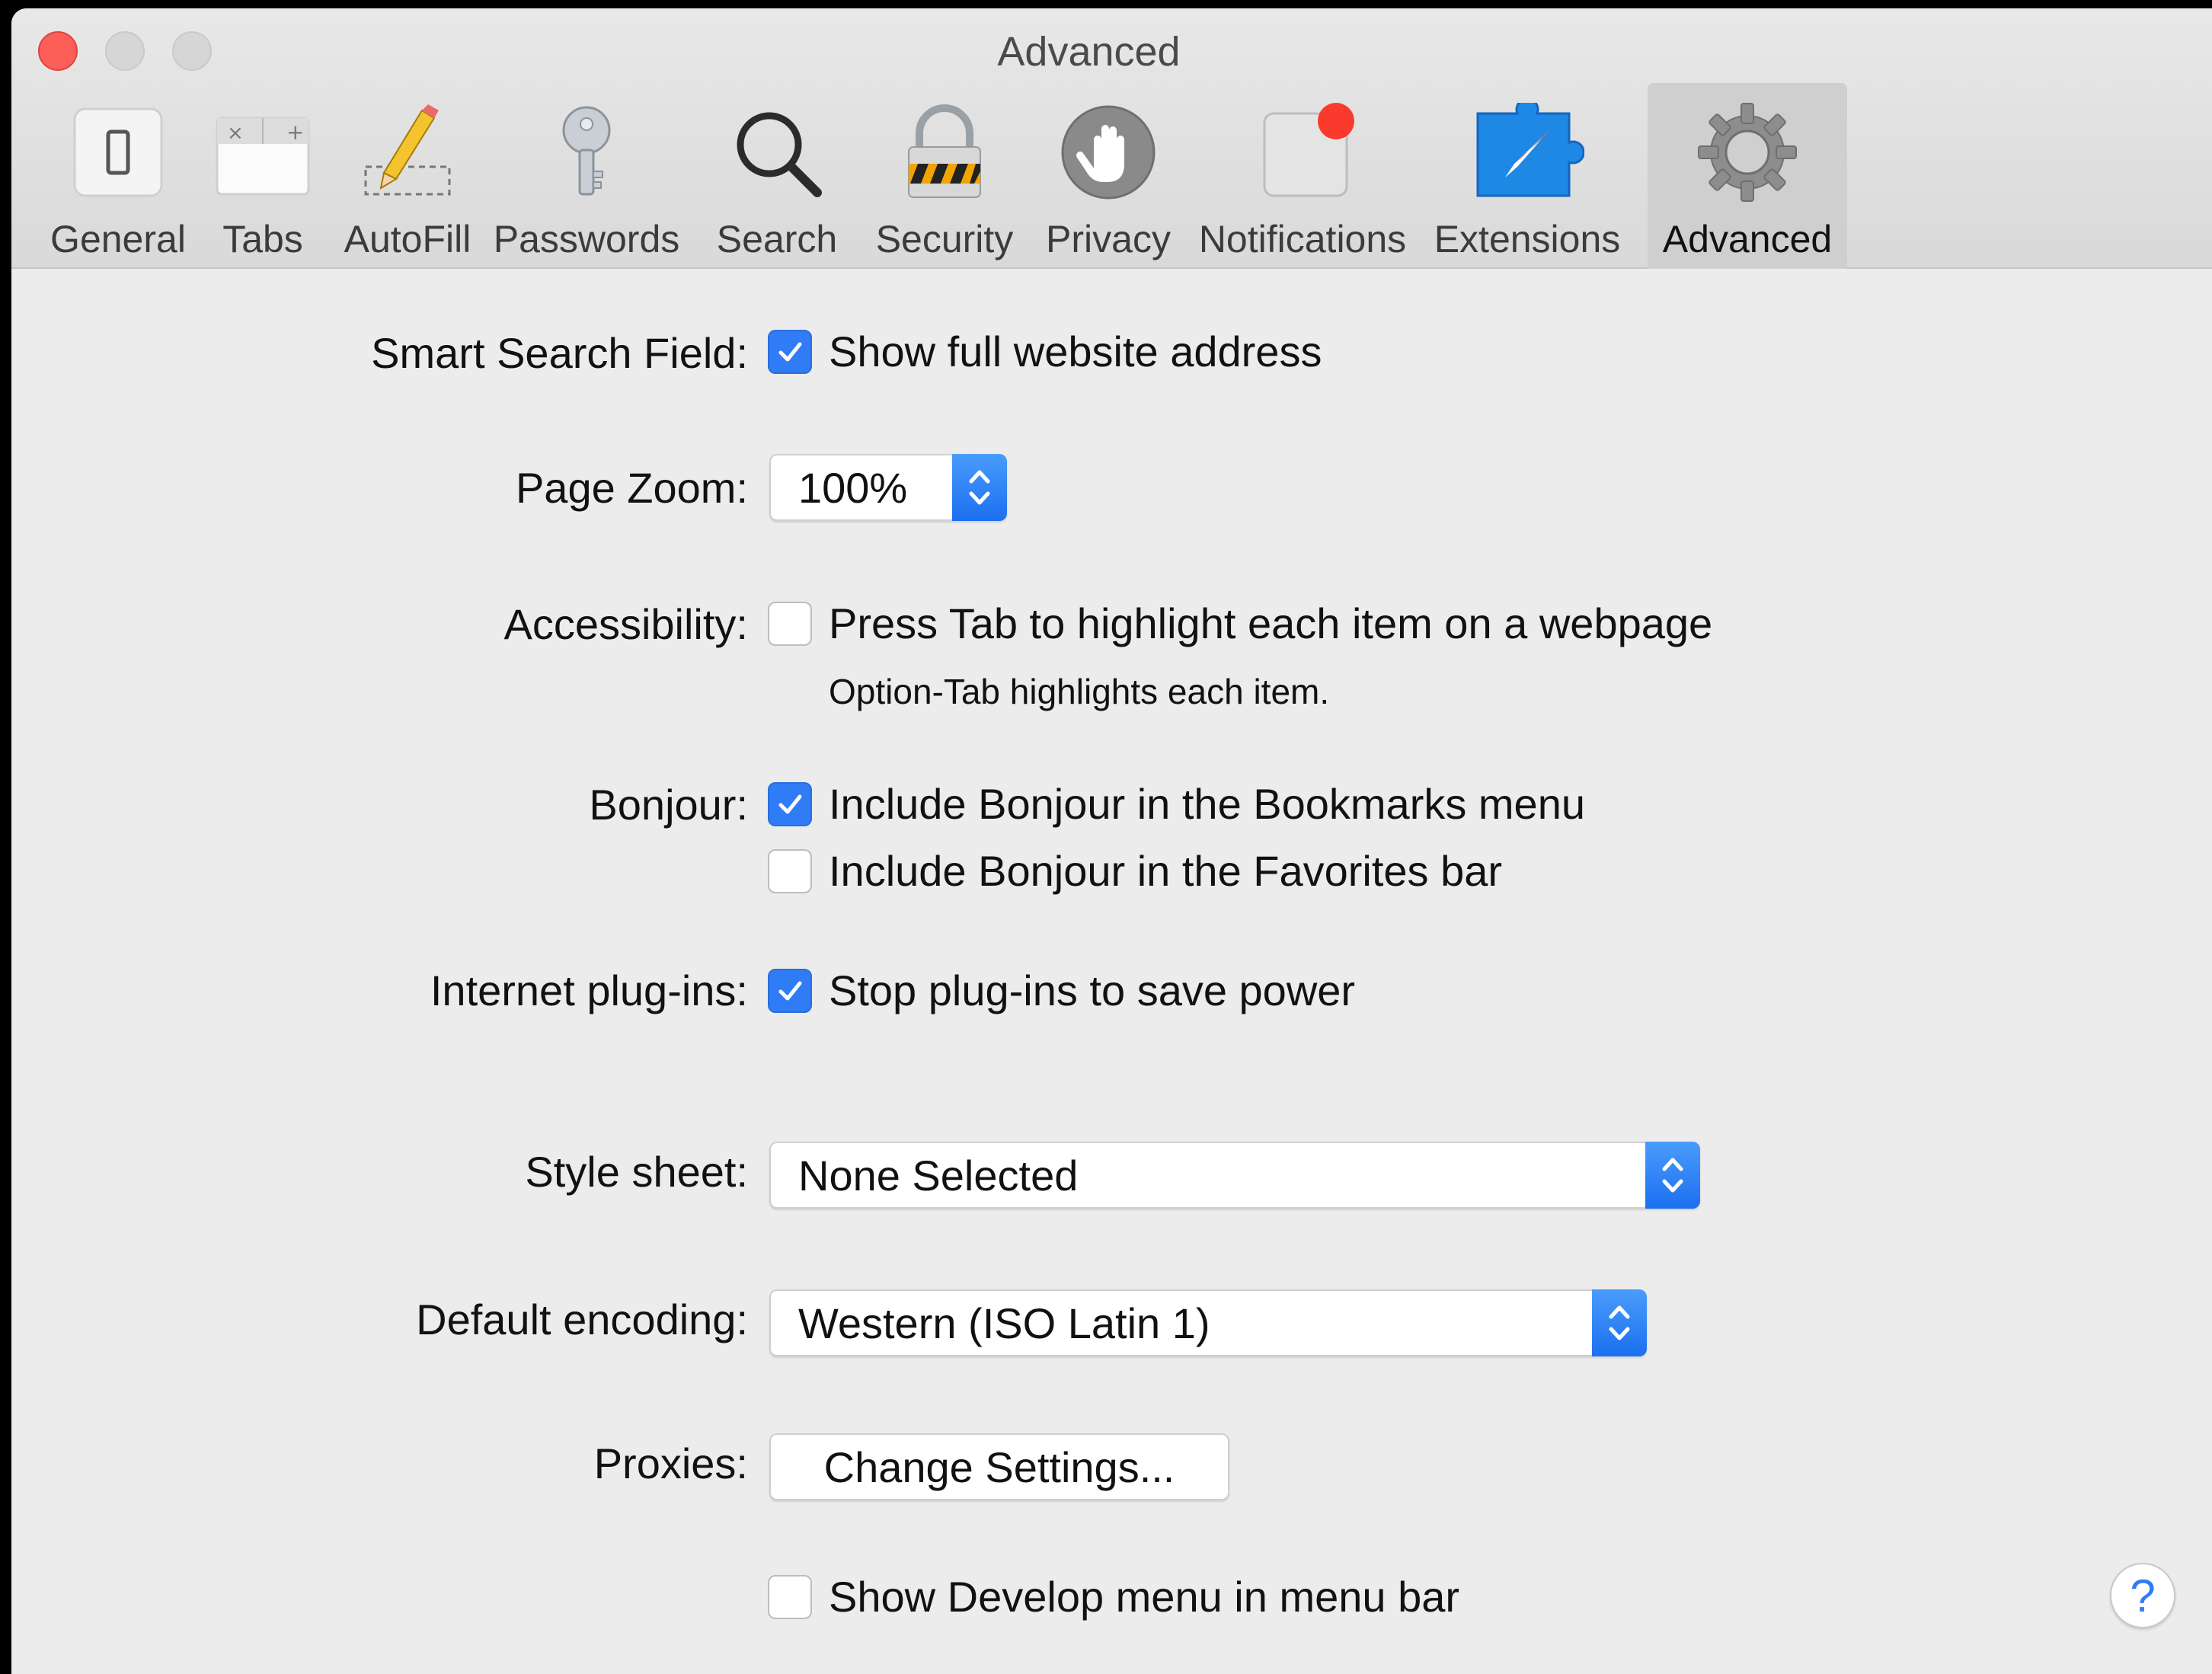  I want to click on accessibility-label: Accessibility:, so click(625, 624).